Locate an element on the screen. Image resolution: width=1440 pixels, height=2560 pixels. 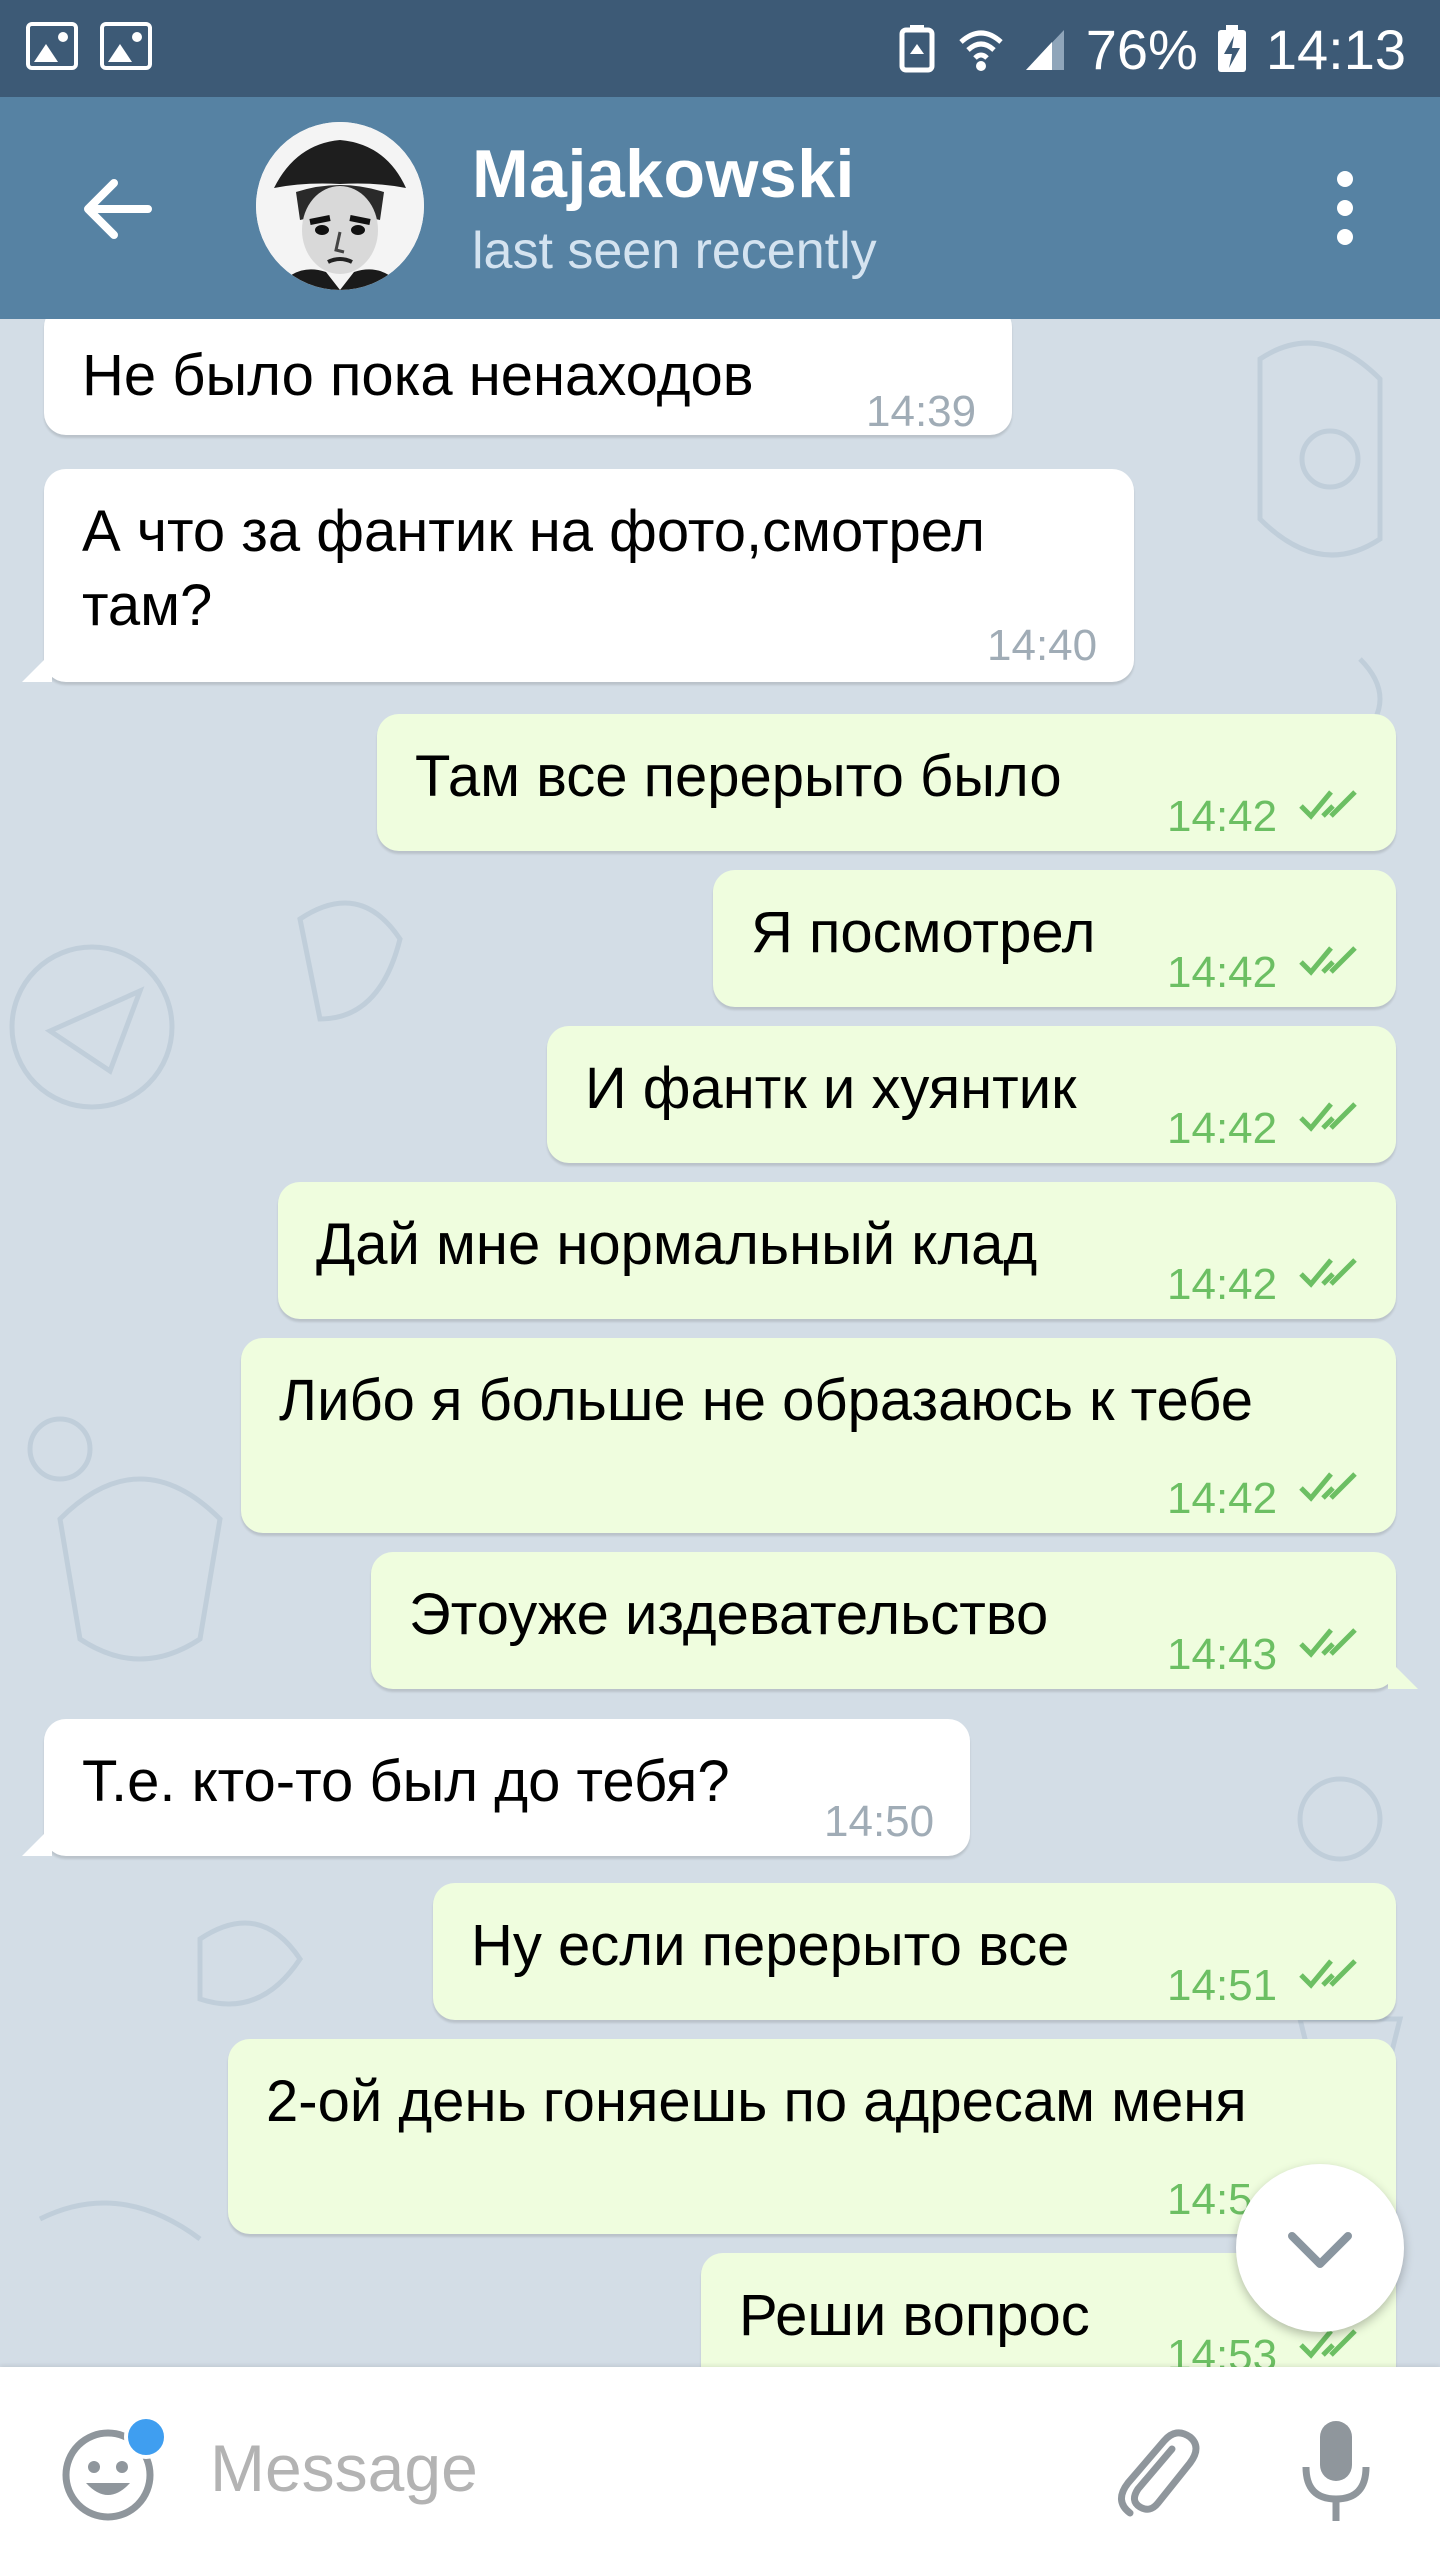
wifi-icon is located at coordinates (981, 50).